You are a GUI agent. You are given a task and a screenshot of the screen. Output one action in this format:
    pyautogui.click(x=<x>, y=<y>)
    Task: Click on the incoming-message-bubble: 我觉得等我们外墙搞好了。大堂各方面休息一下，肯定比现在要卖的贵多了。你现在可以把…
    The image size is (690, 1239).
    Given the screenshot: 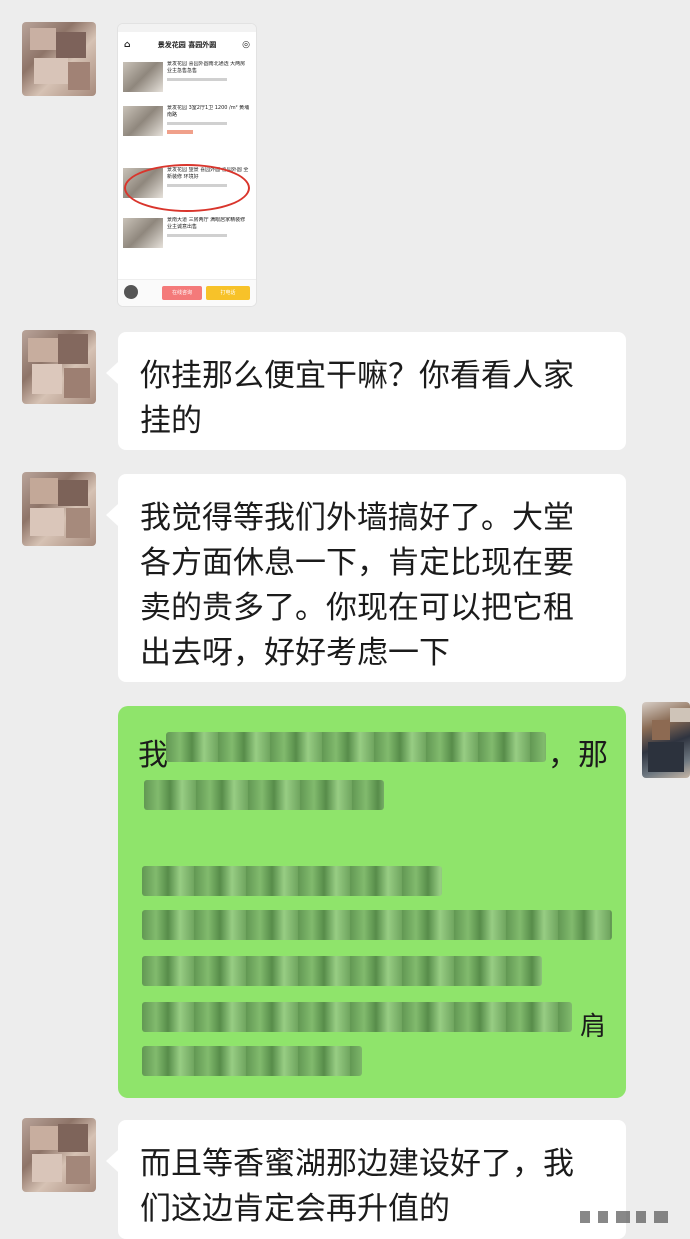 What is the action you would take?
    pyautogui.click(x=366, y=578)
    